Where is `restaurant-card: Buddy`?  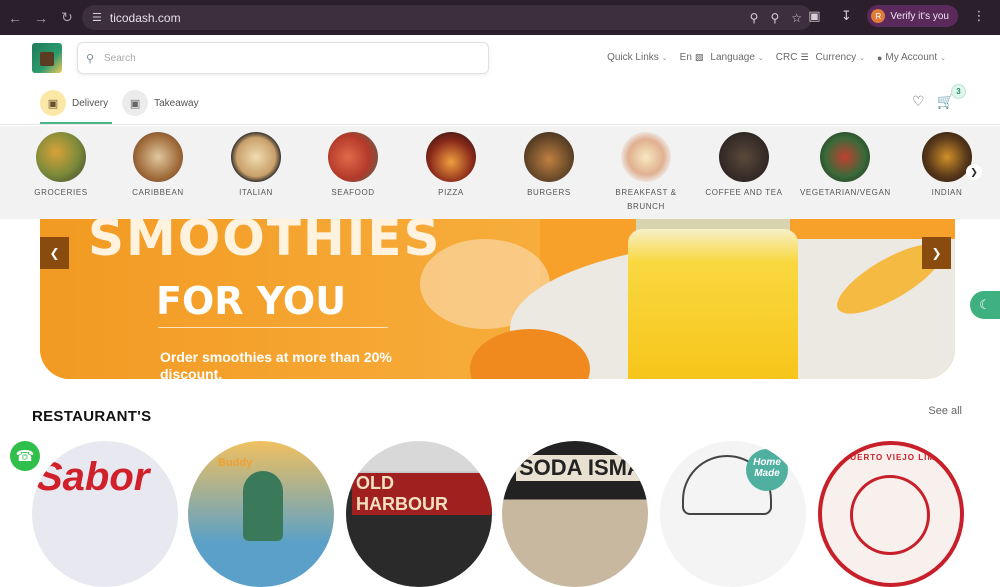 restaurant-card: Buddy is located at coordinates (261, 514).